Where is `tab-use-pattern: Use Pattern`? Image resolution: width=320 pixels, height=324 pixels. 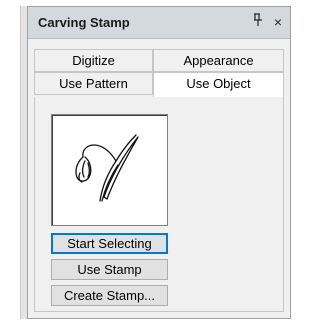 tab-use-pattern: Use Pattern is located at coordinates (93, 83).